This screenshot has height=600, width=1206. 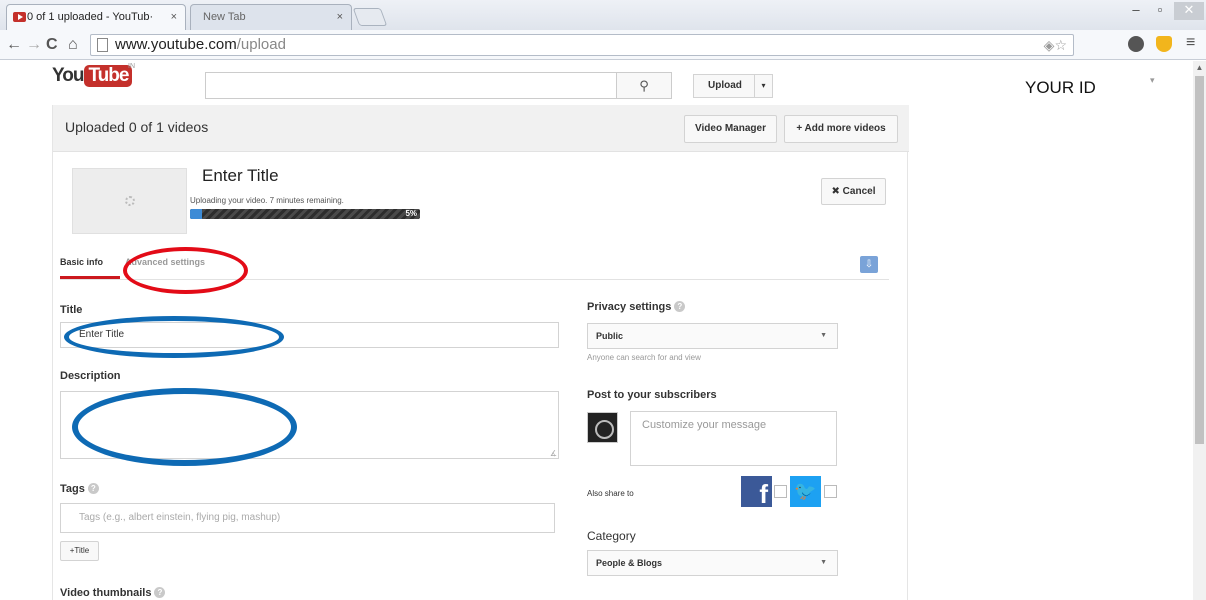 I want to click on privacy-settings-label: Privacy settings?, so click(x=636, y=307).